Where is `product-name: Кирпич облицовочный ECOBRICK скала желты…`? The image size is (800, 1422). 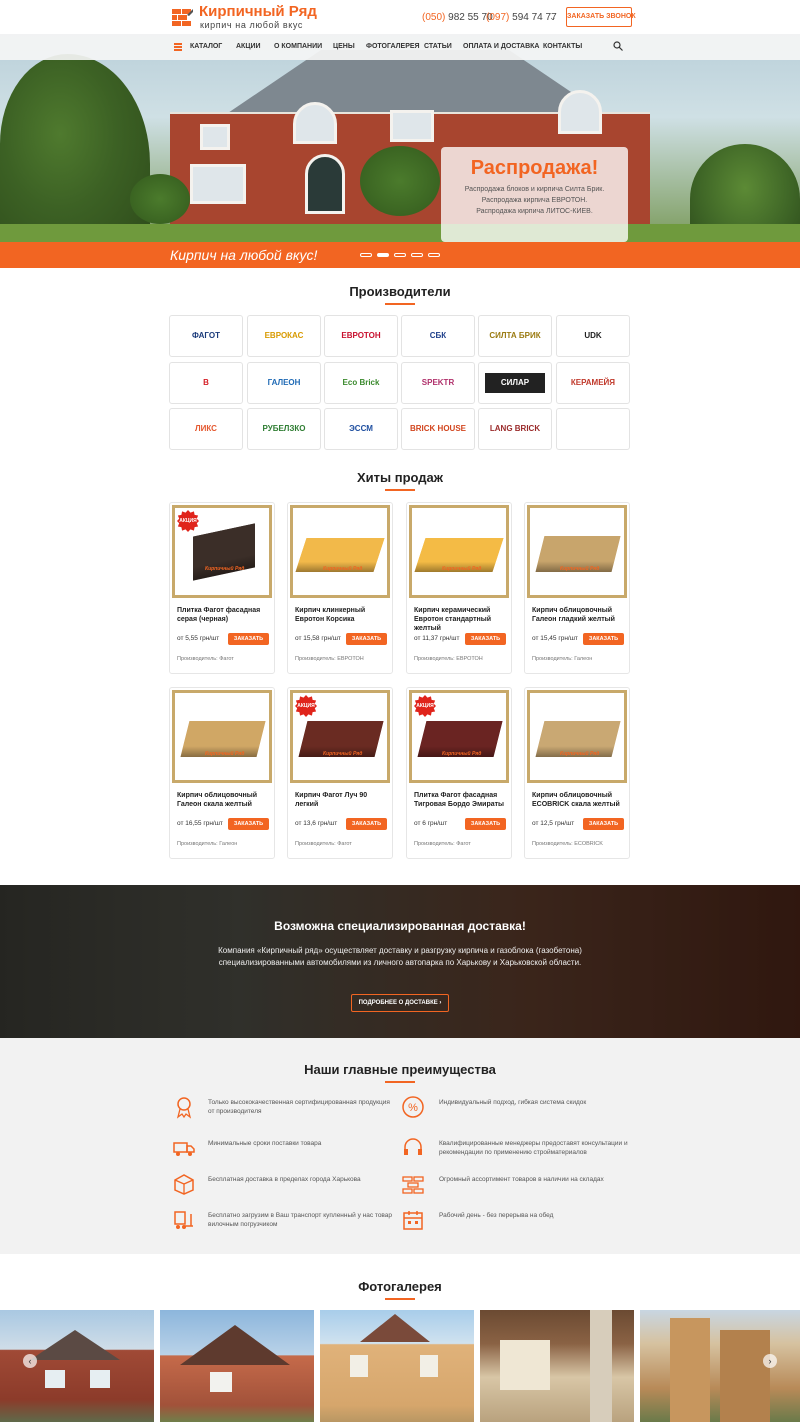
product-name: Кирпич облицовочный ECOBRICK скала желты… is located at coordinates (578, 800).